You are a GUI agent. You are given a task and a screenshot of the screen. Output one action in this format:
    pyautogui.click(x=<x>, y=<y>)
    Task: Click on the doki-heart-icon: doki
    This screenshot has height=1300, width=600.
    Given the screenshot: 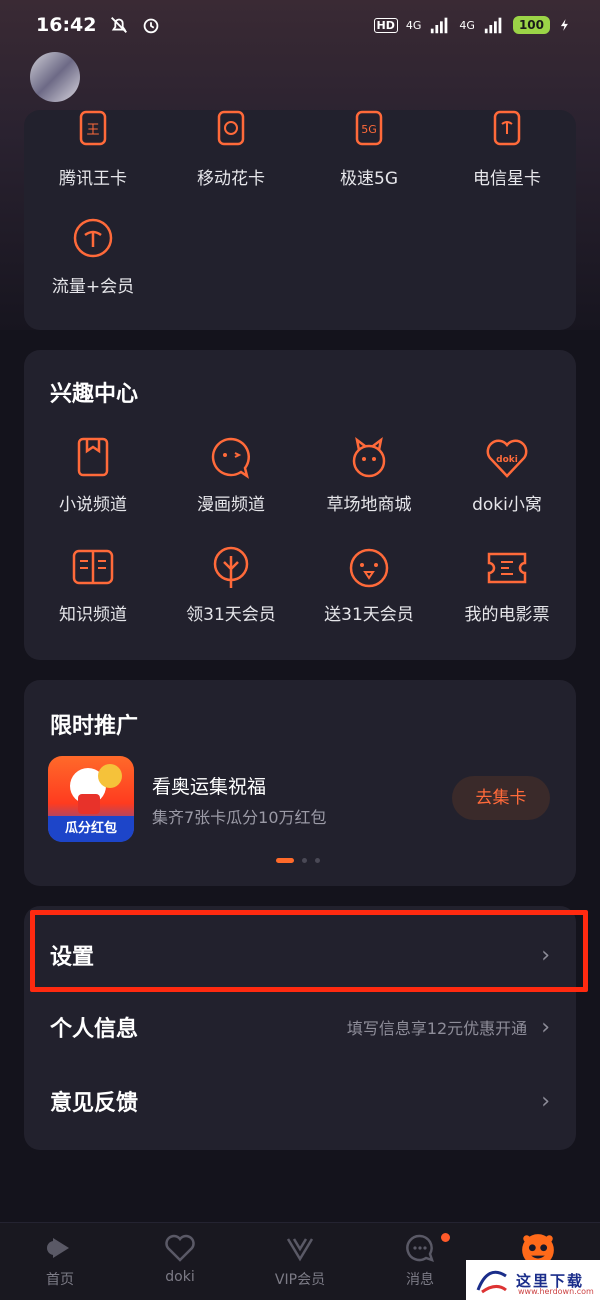 What is the action you would take?
    pyautogui.click(x=507, y=458)
    